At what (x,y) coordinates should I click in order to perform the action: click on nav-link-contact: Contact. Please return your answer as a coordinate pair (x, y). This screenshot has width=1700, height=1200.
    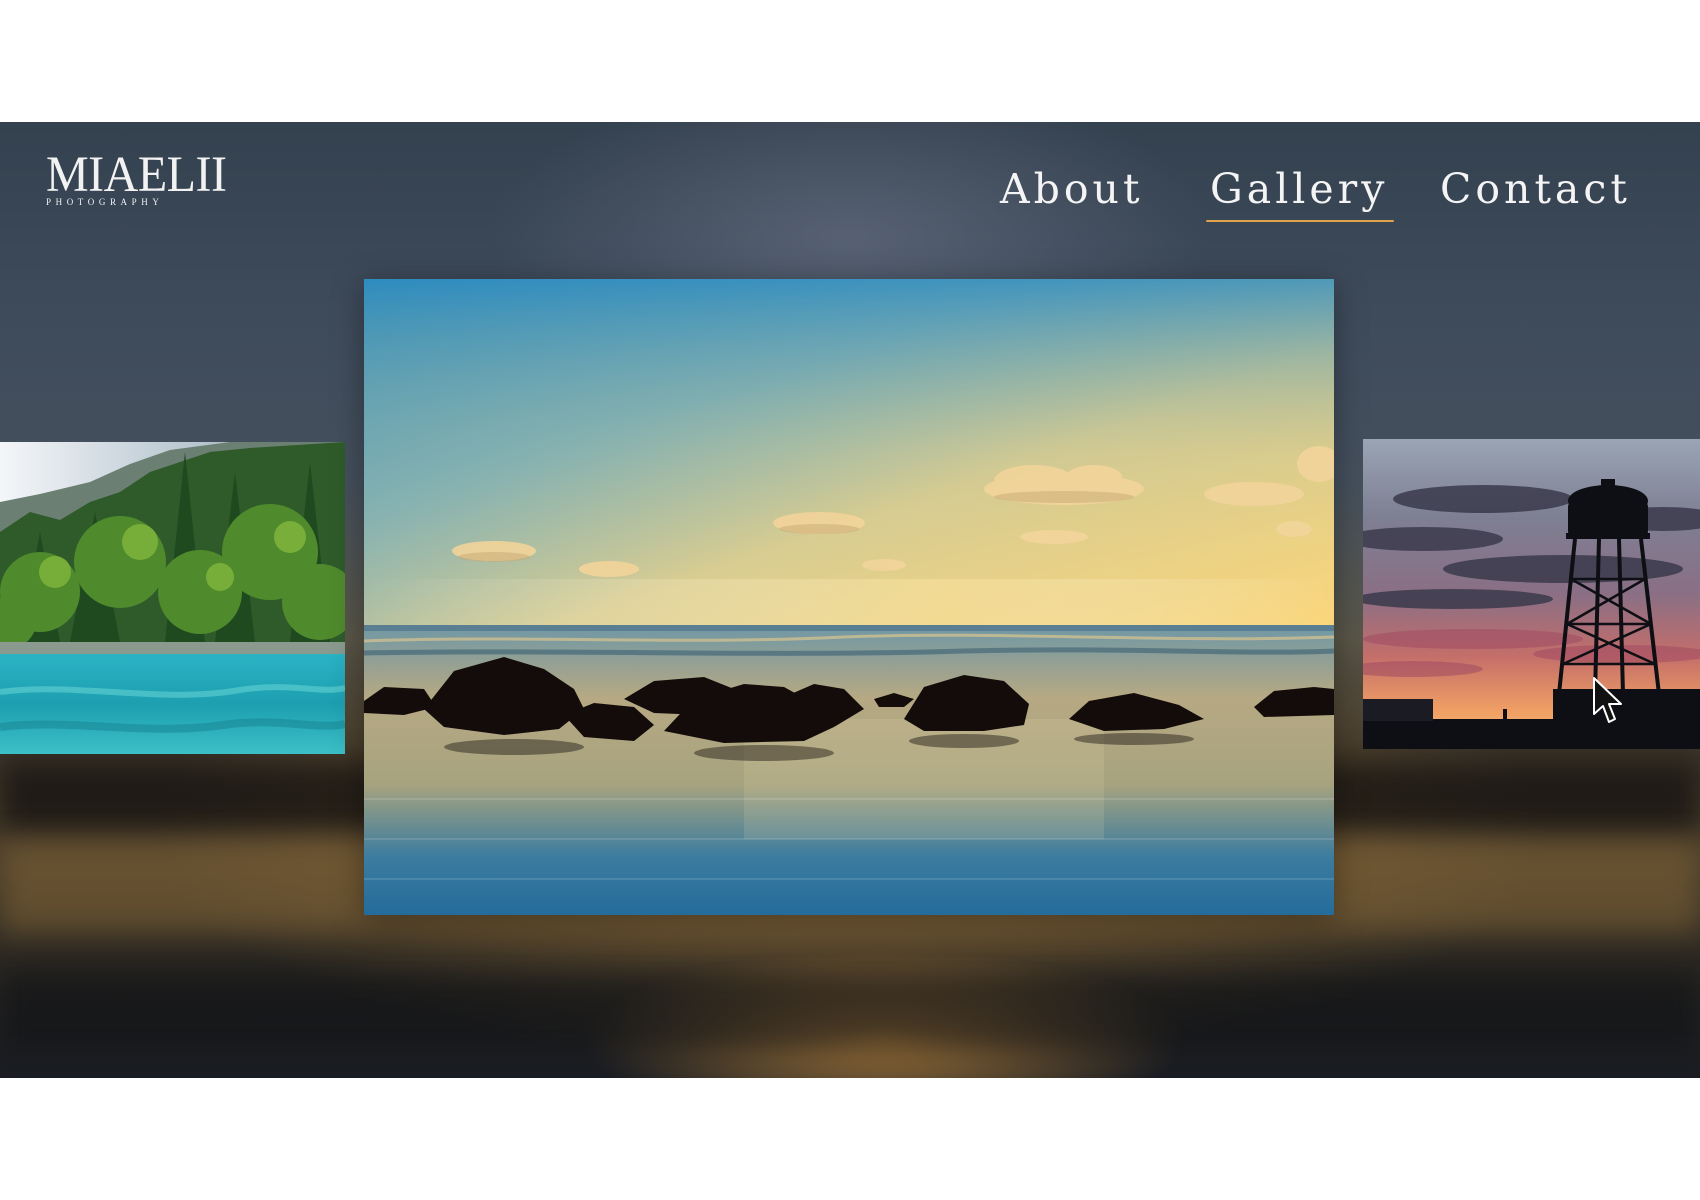
    Looking at the image, I should click on (1535, 189).